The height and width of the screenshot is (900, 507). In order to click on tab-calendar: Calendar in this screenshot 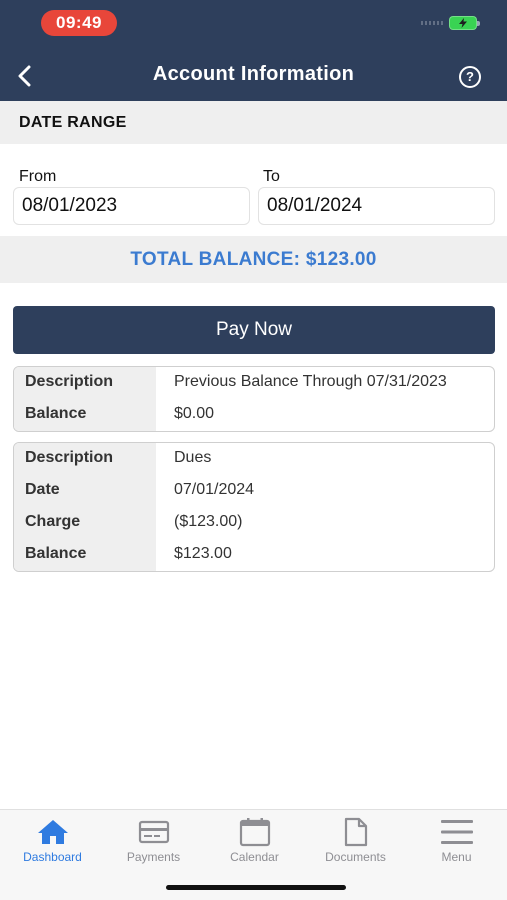, I will do `click(254, 840)`.